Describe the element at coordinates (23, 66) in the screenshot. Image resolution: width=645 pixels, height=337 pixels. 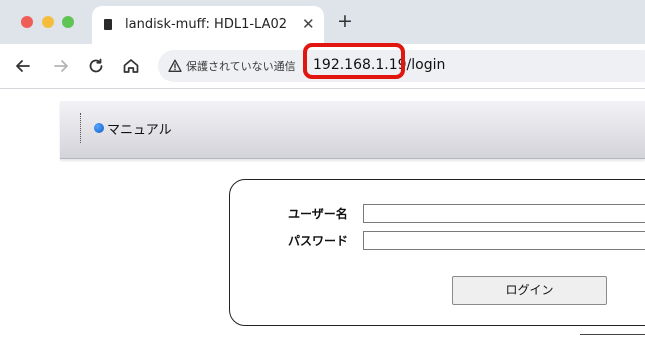
I see `back-arrow-icon` at that location.